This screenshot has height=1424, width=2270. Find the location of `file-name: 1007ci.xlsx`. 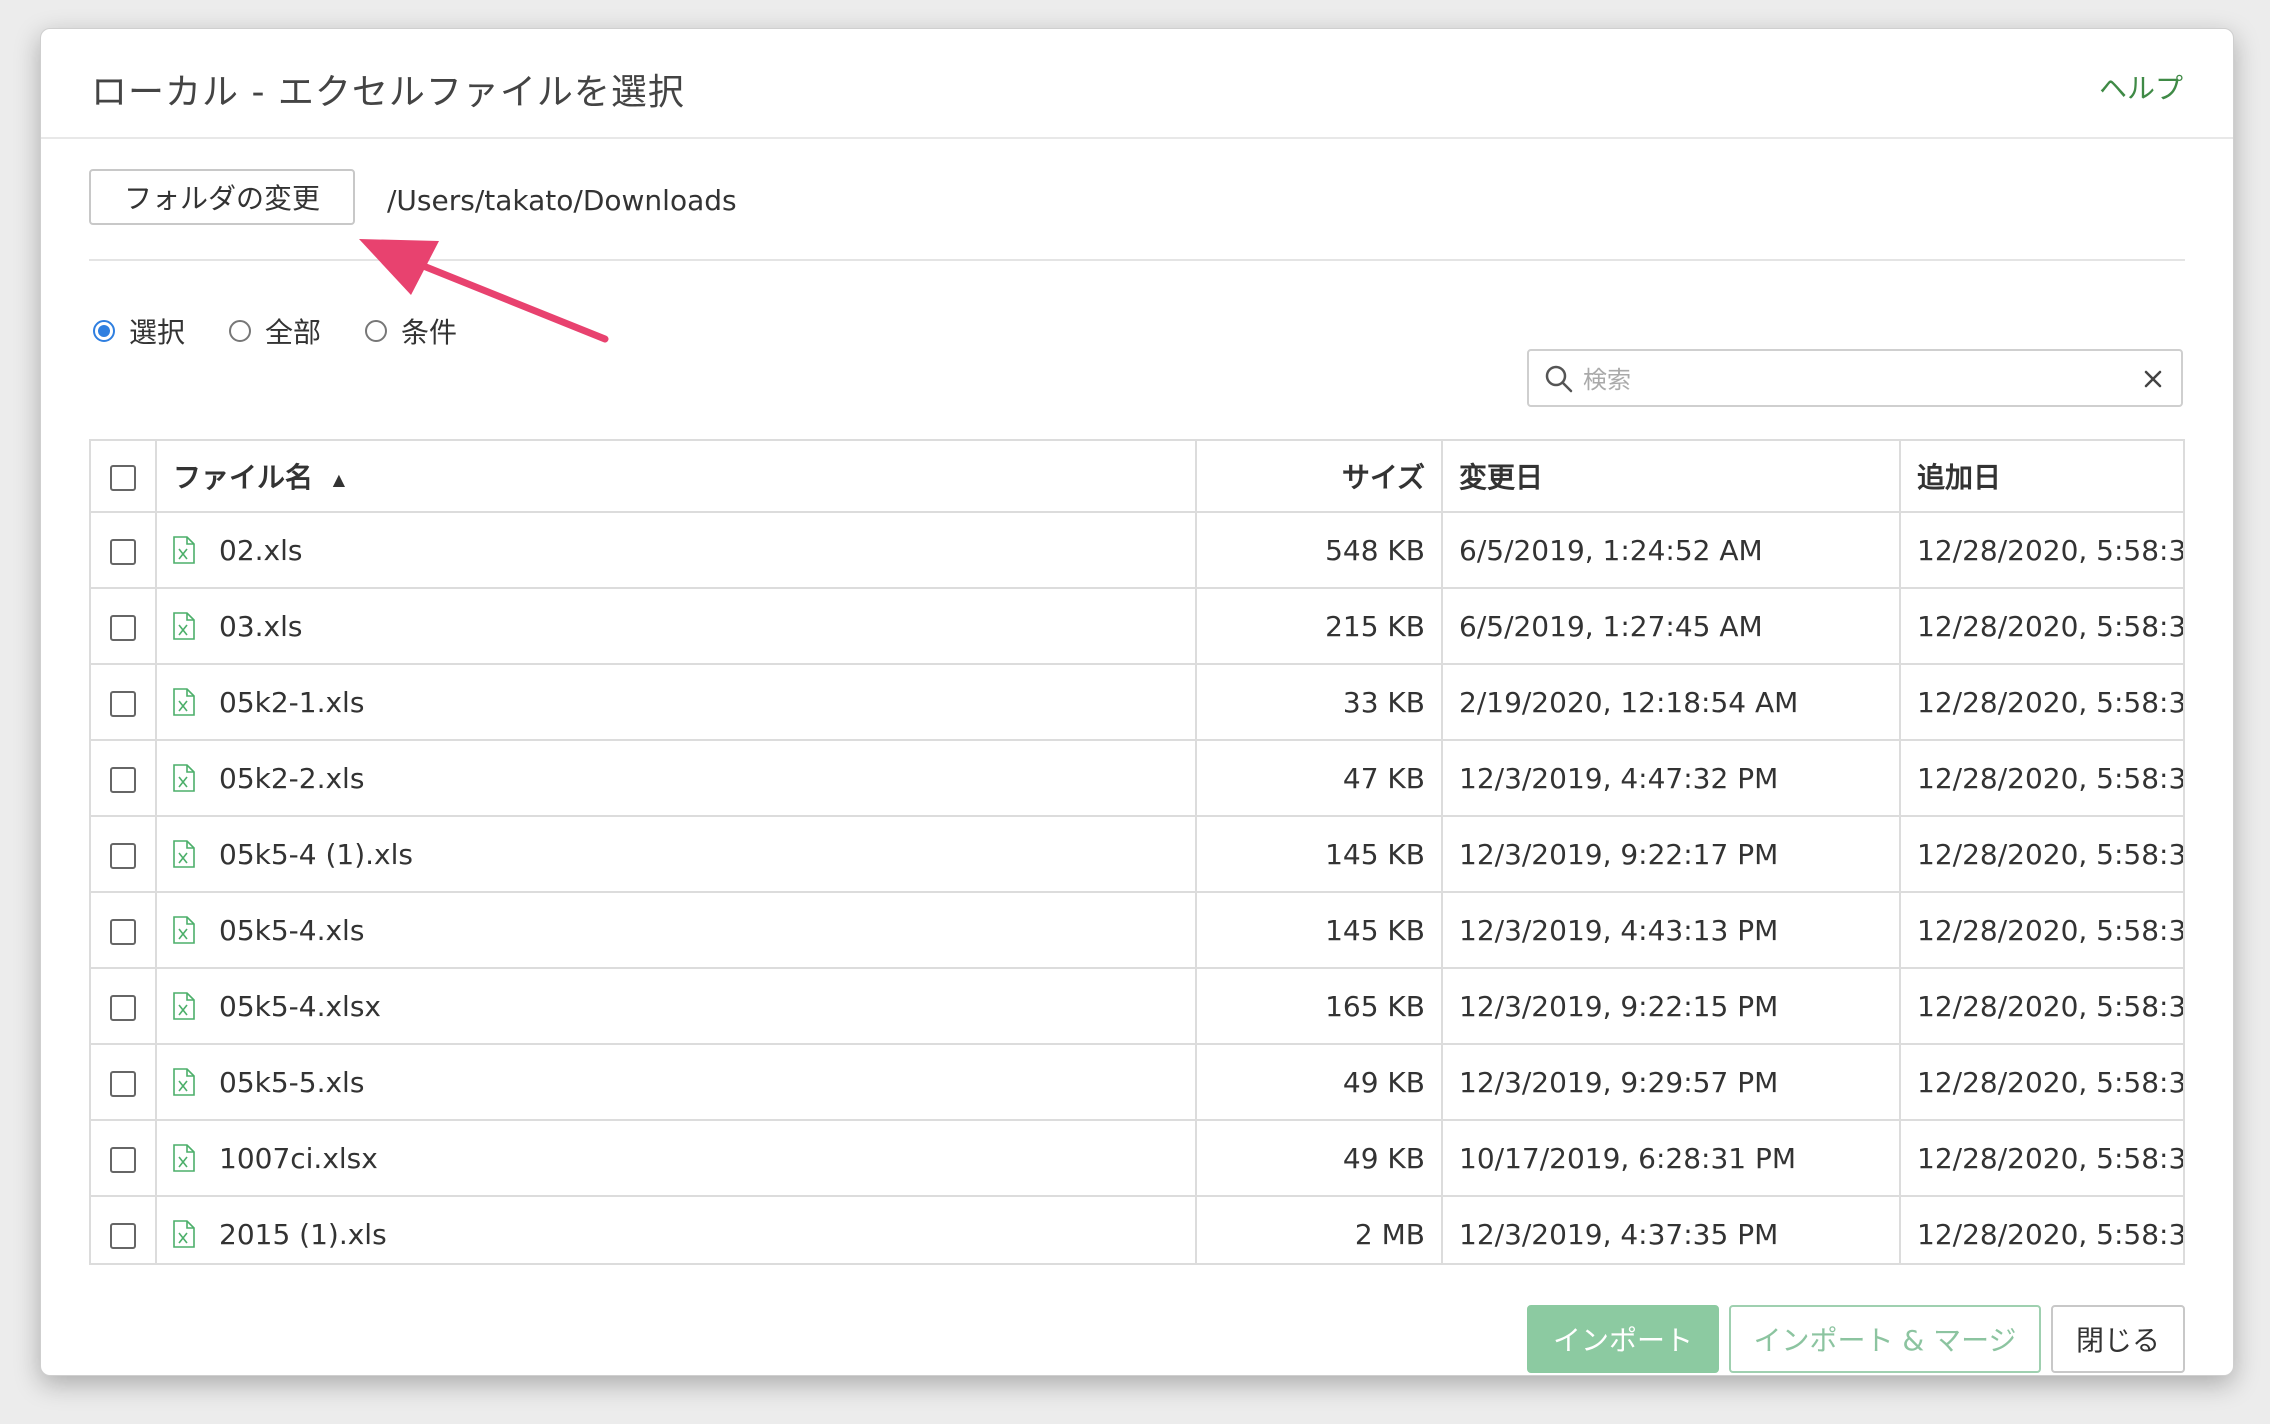

file-name: 1007ci.xlsx is located at coordinates (298, 1158).